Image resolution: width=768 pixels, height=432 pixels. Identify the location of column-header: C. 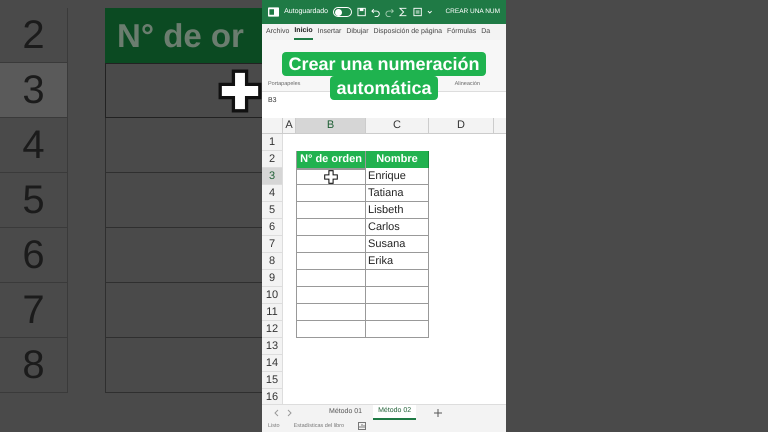
(397, 125).